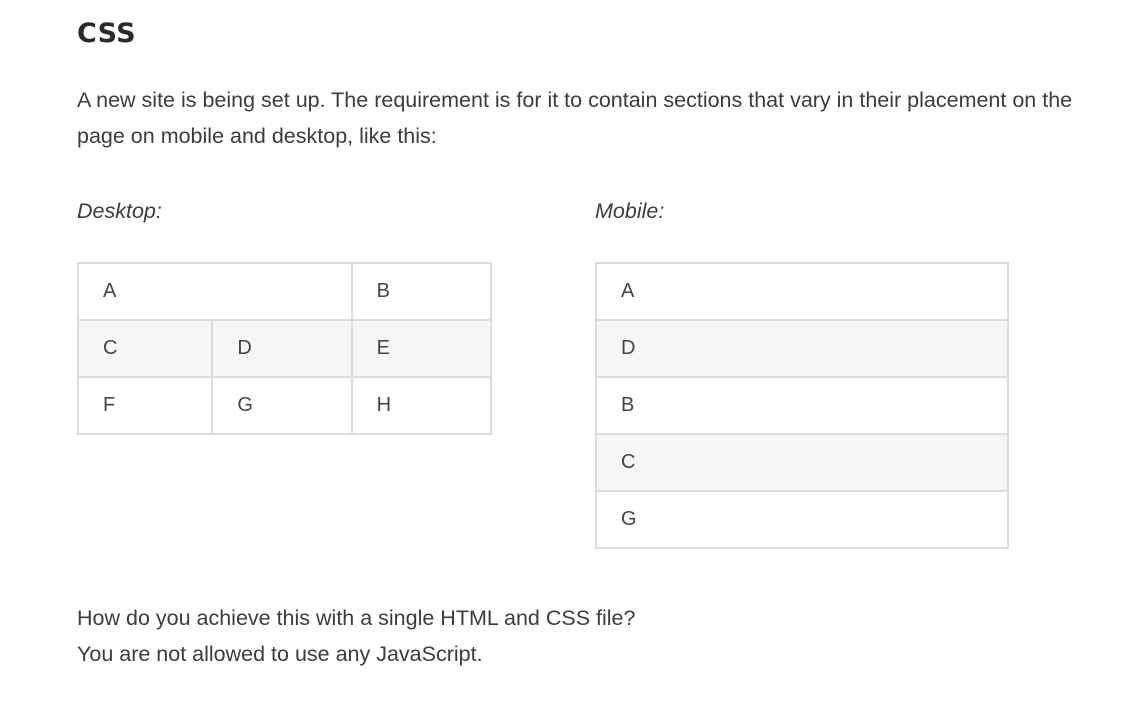 Image resolution: width=1139 pixels, height=703 pixels. I want to click on table-row: D, so click(802, 348).